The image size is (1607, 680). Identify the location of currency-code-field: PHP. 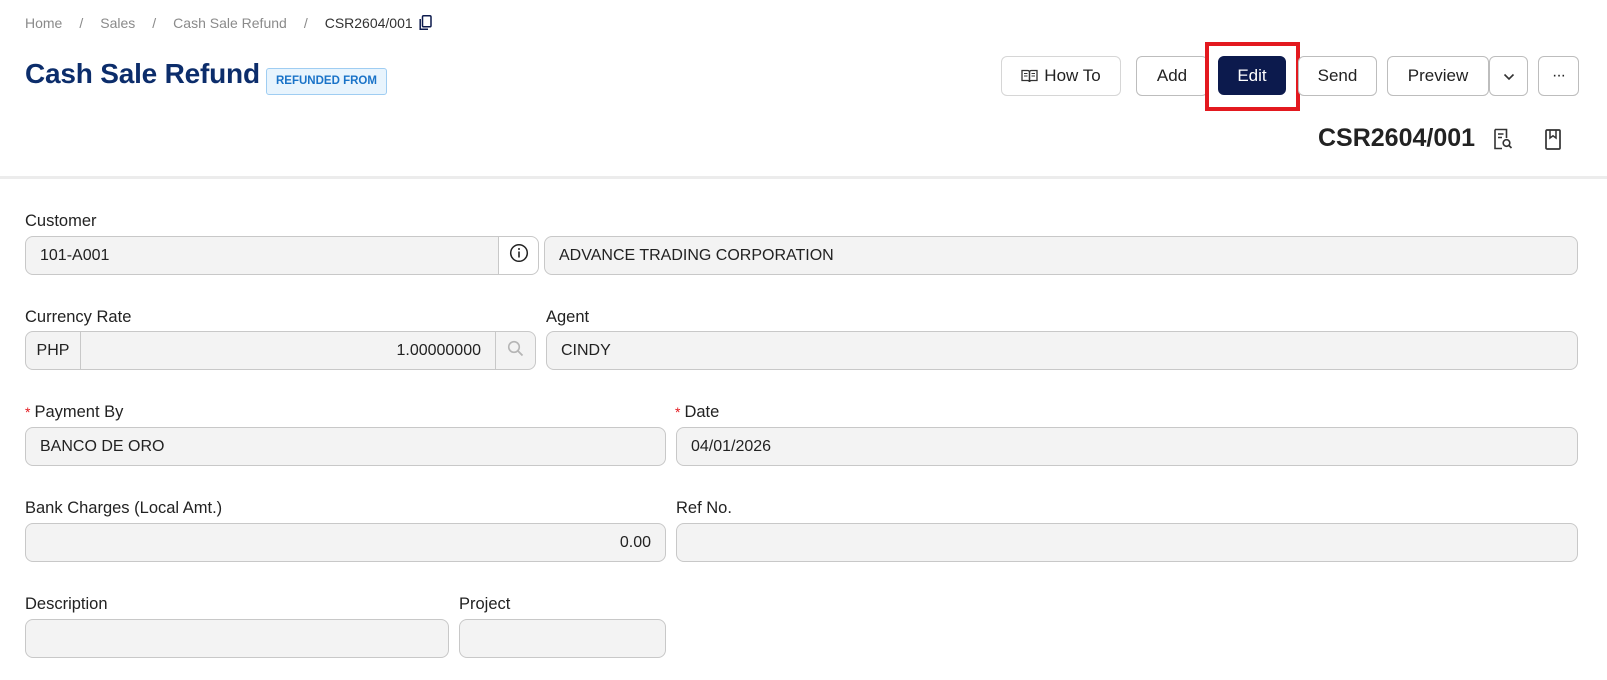
(53, 350).